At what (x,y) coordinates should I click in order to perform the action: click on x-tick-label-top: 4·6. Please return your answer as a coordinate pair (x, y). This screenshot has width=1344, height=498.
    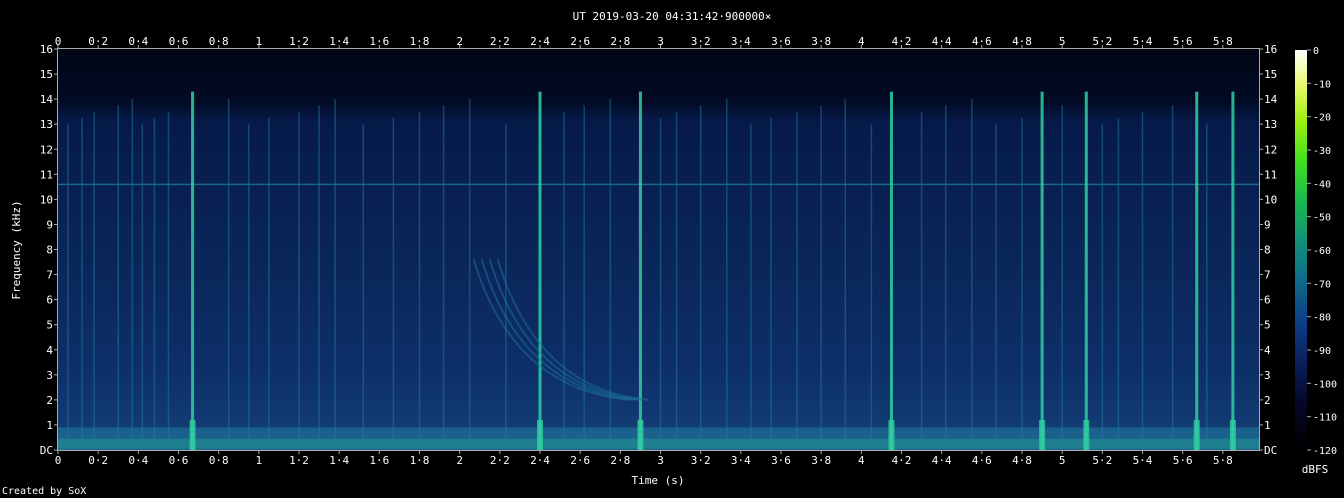
    Looking at the image, I should click on (982, 41).